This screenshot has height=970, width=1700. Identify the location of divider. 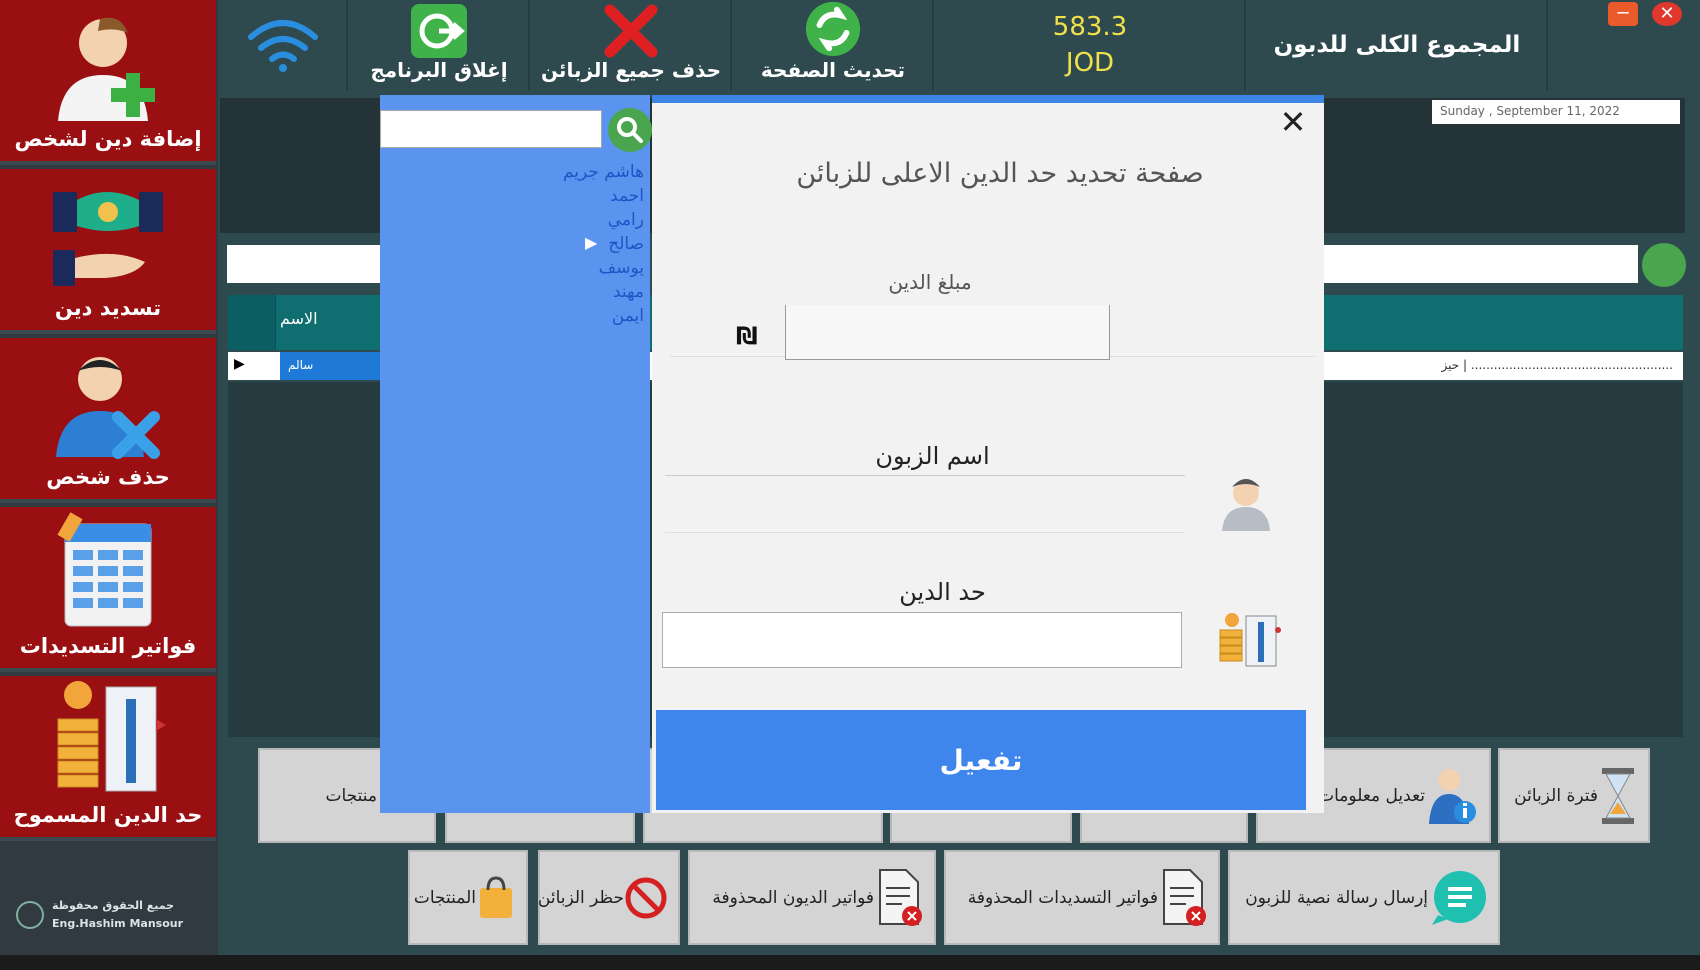
(925, 475).